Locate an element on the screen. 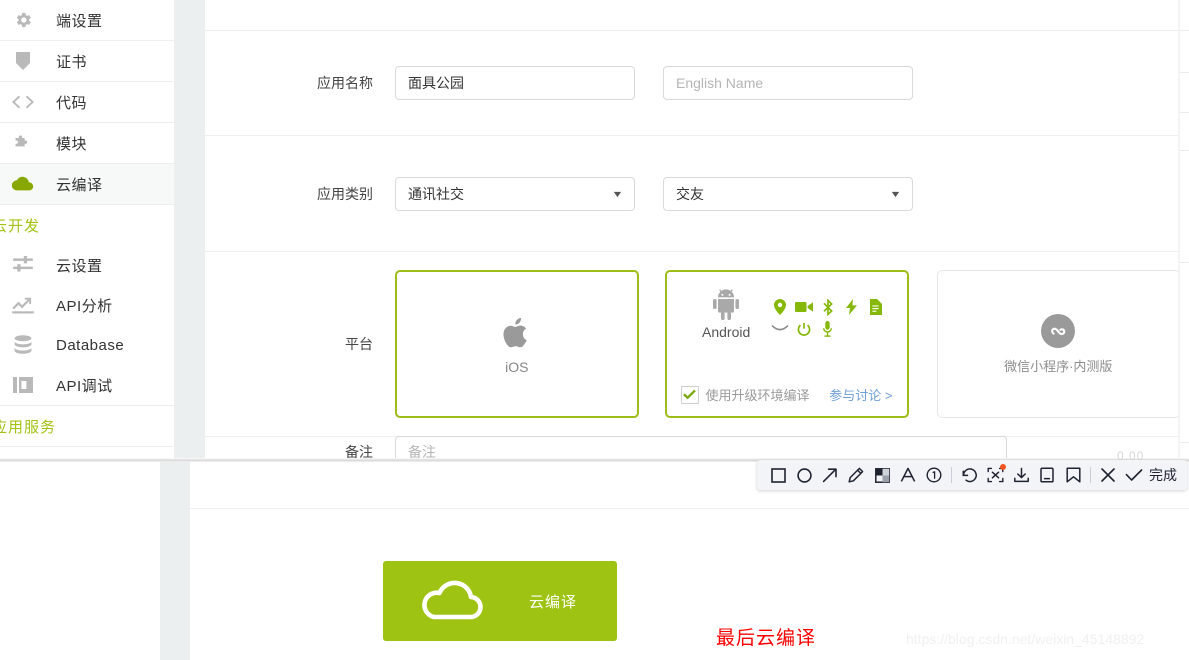  platform-ios-label: iOS is located at coordinates (517, 366).